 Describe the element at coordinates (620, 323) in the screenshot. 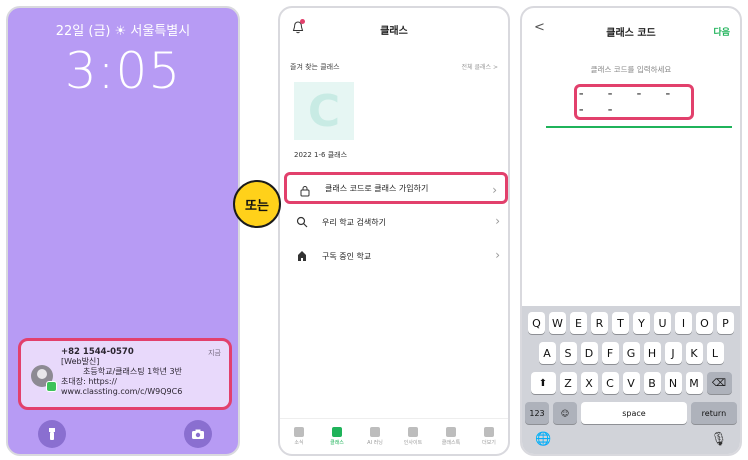

I see `key-t: T` at that location.